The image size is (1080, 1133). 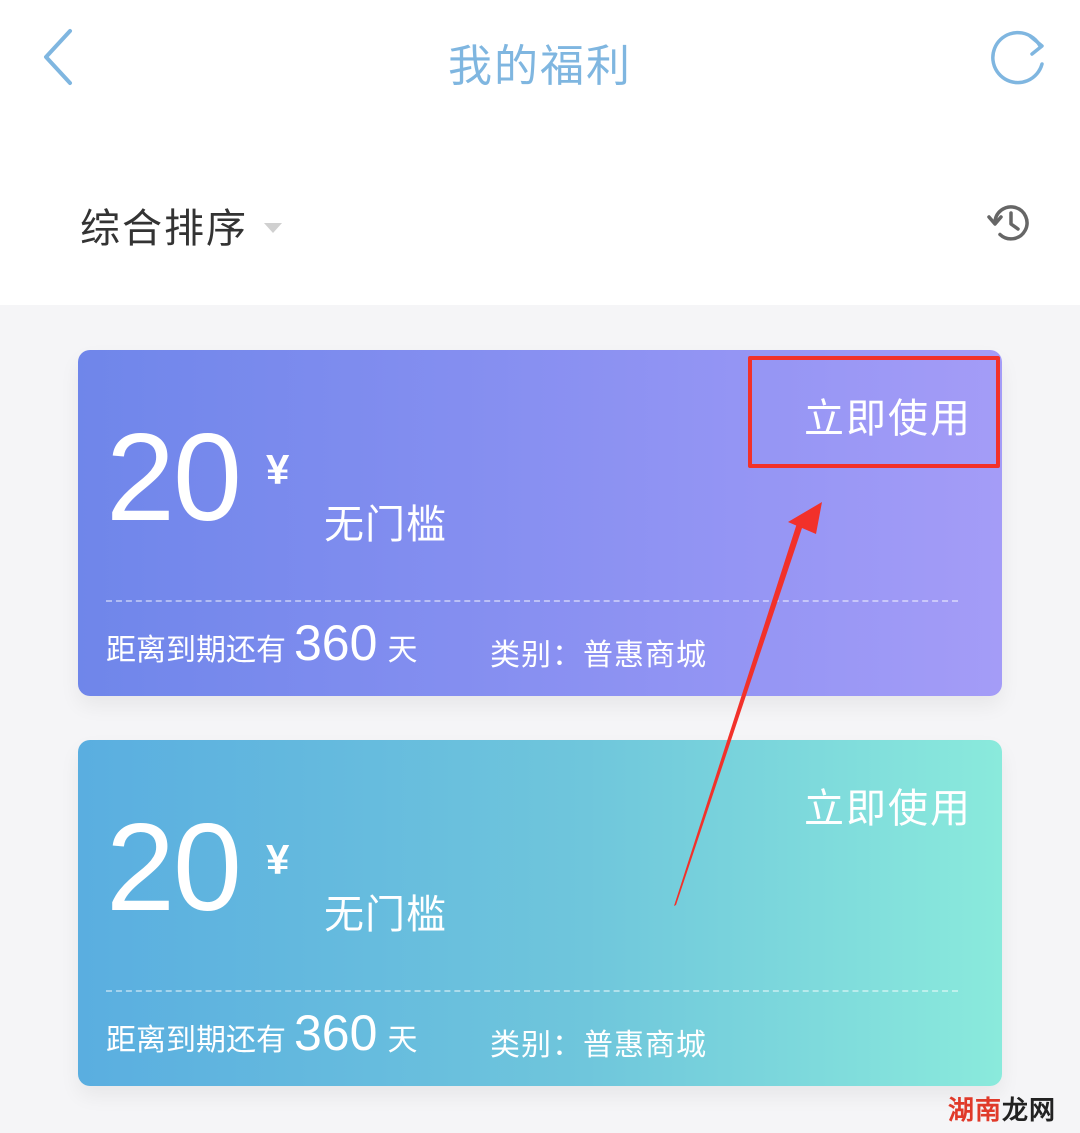 I want to click on annotation-arrow, so click(x=748, y=704).